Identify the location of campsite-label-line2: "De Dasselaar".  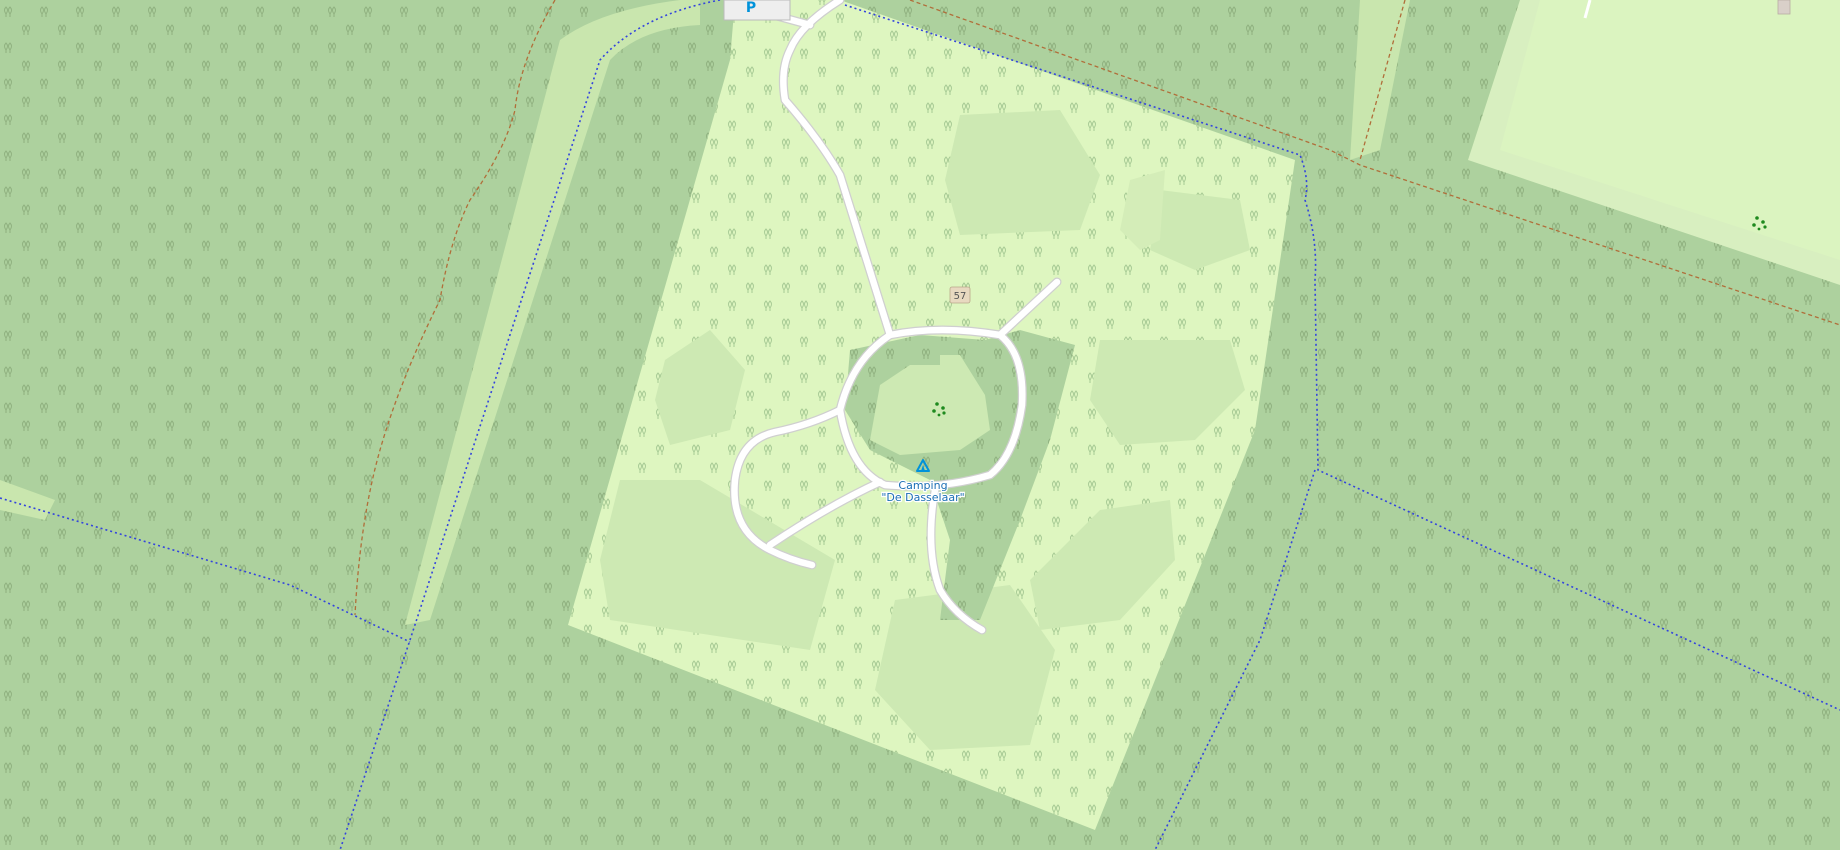
(922, 497).